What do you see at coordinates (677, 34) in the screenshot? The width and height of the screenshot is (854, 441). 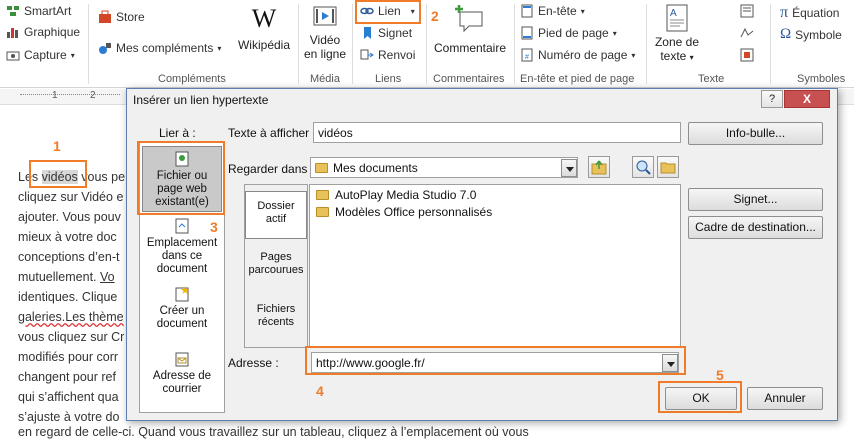 I see `zone-de-texte-button: A Zone de texte ▾` at bounding box center [677, 34].